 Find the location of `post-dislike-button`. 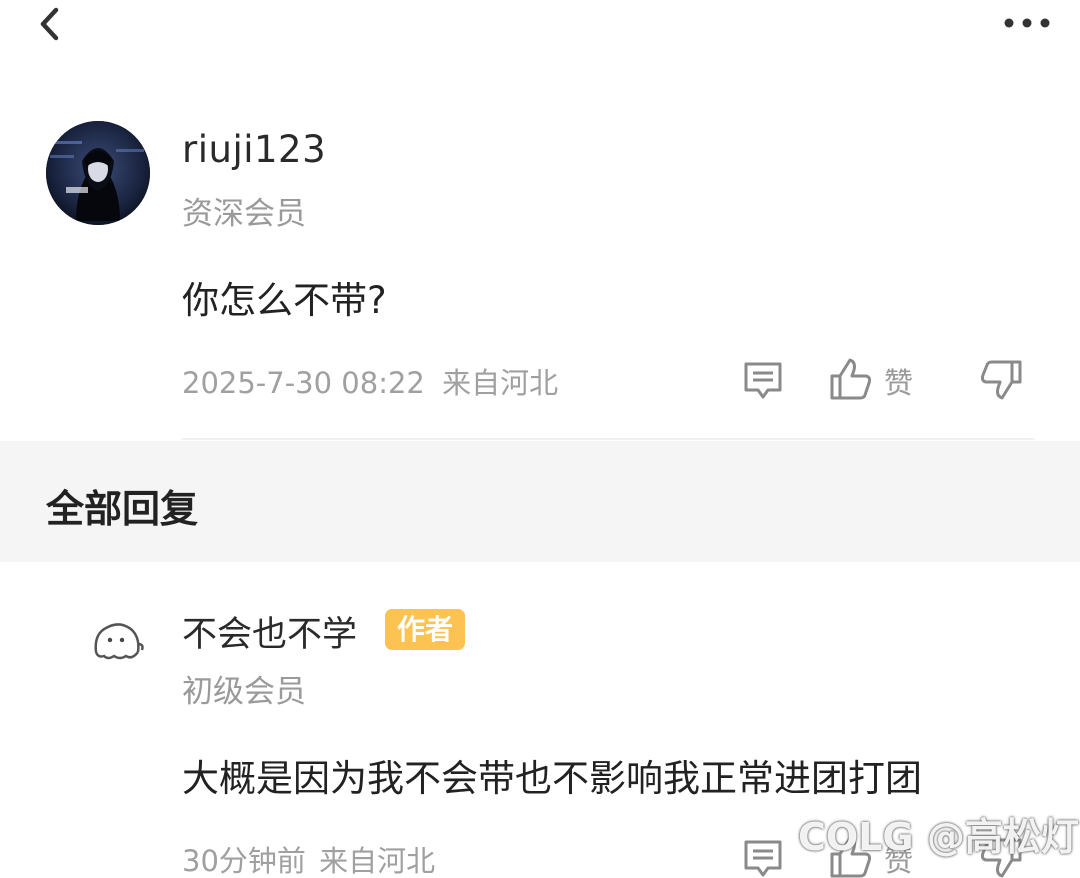

post-dislike-button is located at coordinates (1001, 381).